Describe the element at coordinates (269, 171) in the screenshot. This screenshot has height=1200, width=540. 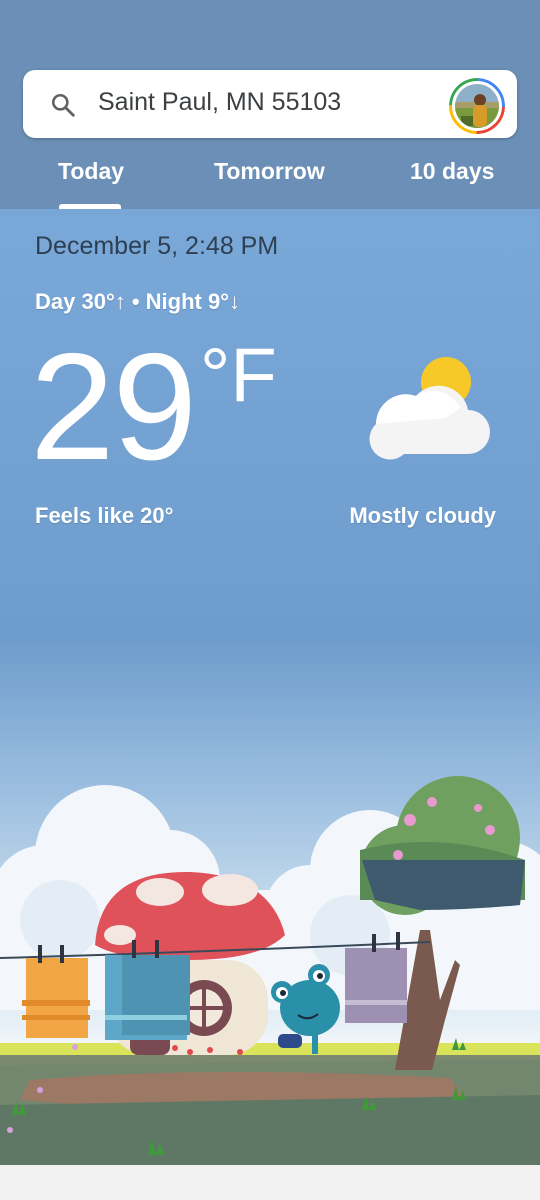
I see `tab-tomorrow: Tomorrow` at that location.